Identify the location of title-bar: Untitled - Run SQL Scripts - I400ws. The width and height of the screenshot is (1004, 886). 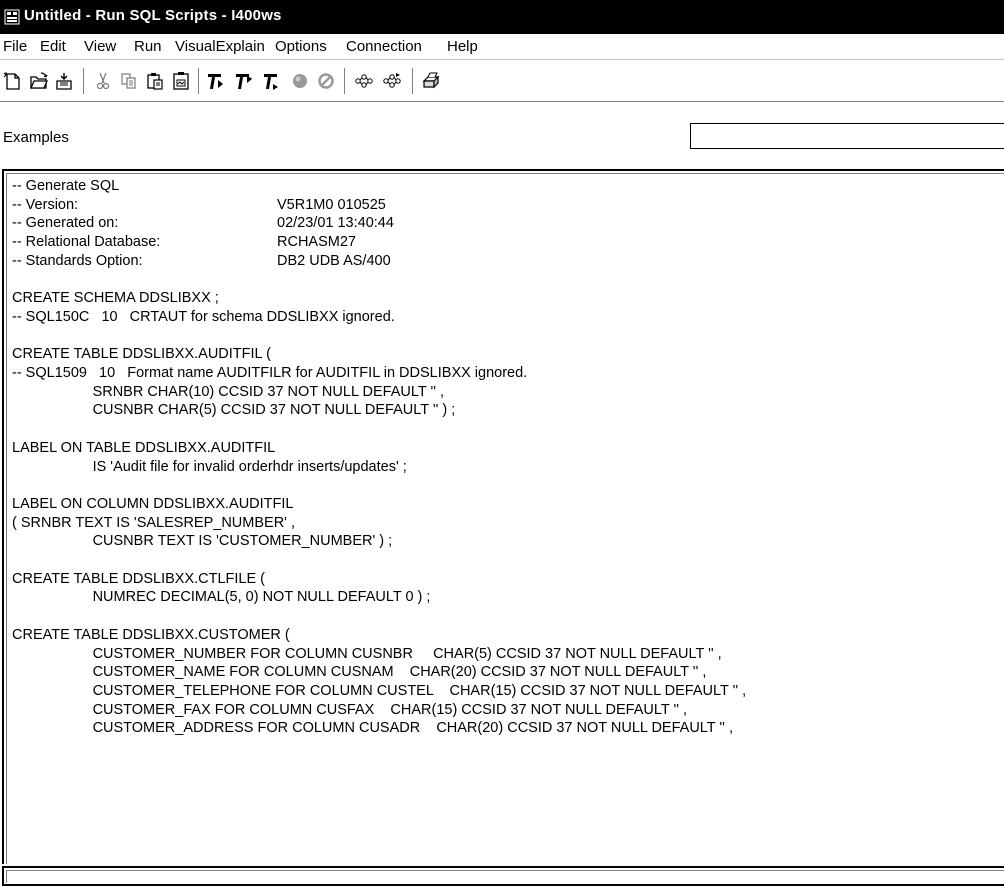
(502, 17).